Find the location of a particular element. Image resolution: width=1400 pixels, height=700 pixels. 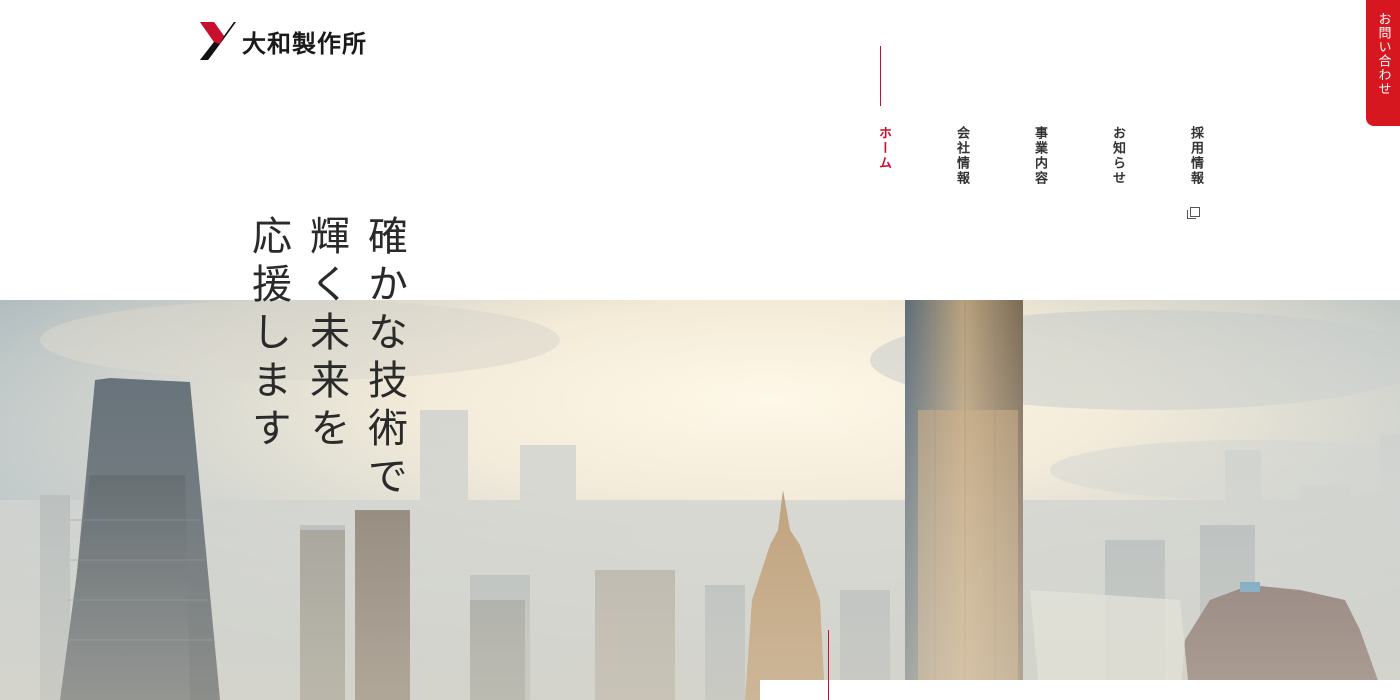

nav-item-home: ホーム is located at coordinates (883, 148).